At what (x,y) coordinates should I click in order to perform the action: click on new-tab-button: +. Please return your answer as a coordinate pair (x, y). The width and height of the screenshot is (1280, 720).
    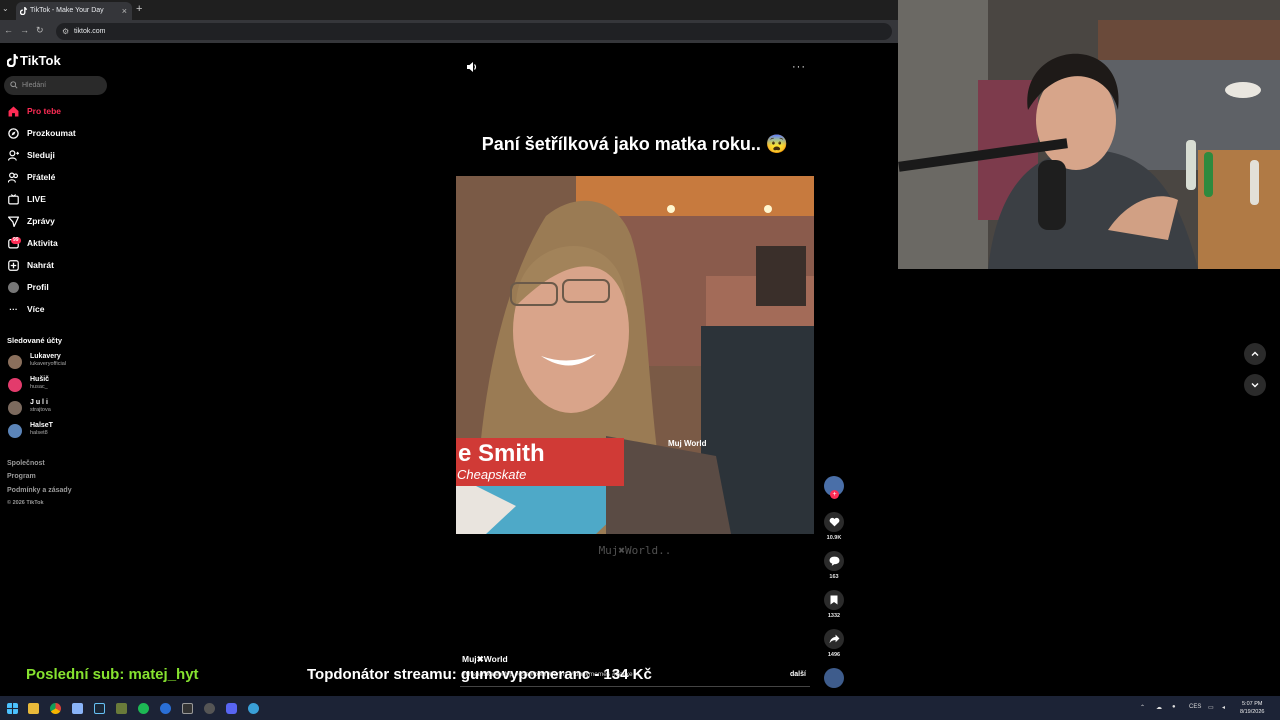
    Looking at the image, I should click on (139, 9).